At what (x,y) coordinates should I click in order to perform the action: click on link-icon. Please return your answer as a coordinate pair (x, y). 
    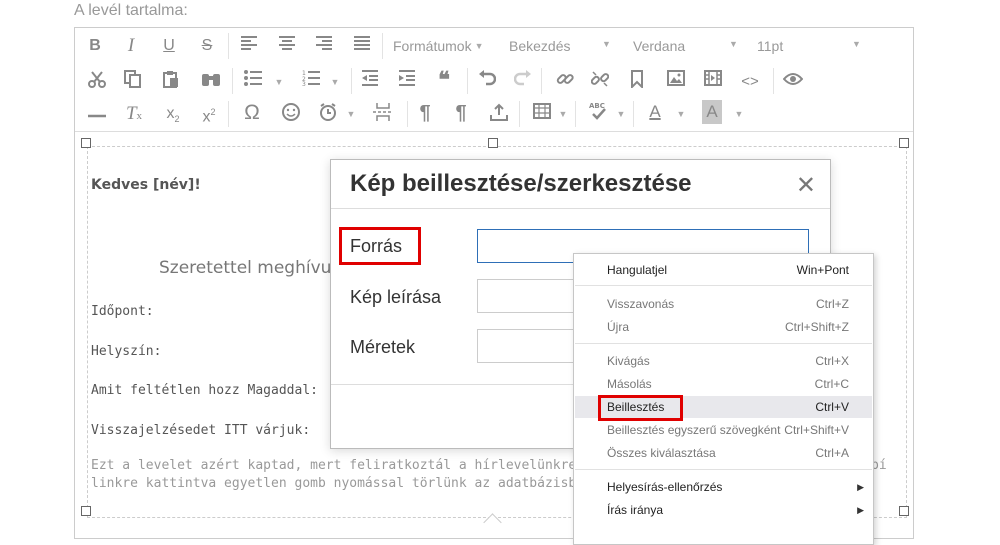
    Looking at the image, I should click on (565, 82).